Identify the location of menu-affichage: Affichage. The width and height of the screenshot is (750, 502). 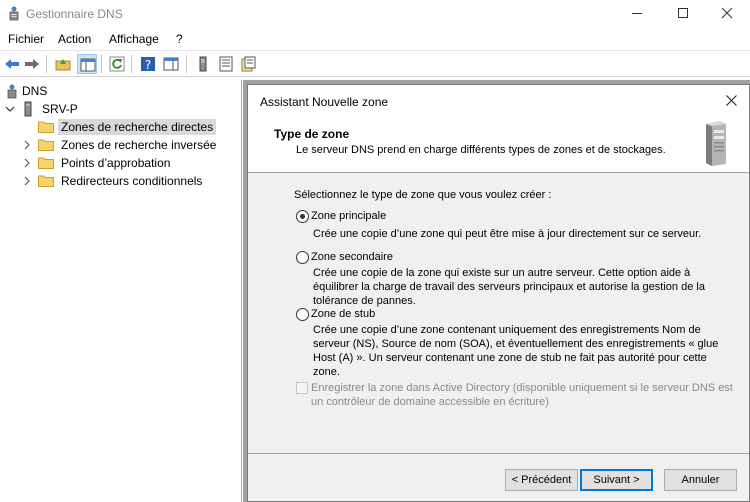
(134, 39).